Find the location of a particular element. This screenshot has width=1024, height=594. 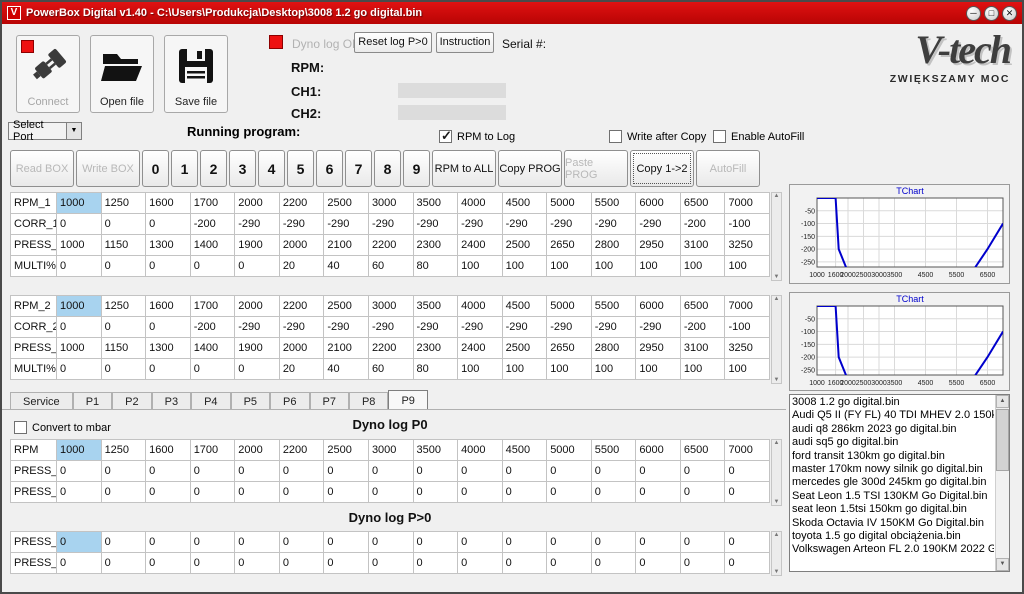

write-after-copy-option: Write after Copy is located at coordinates (657, 136).